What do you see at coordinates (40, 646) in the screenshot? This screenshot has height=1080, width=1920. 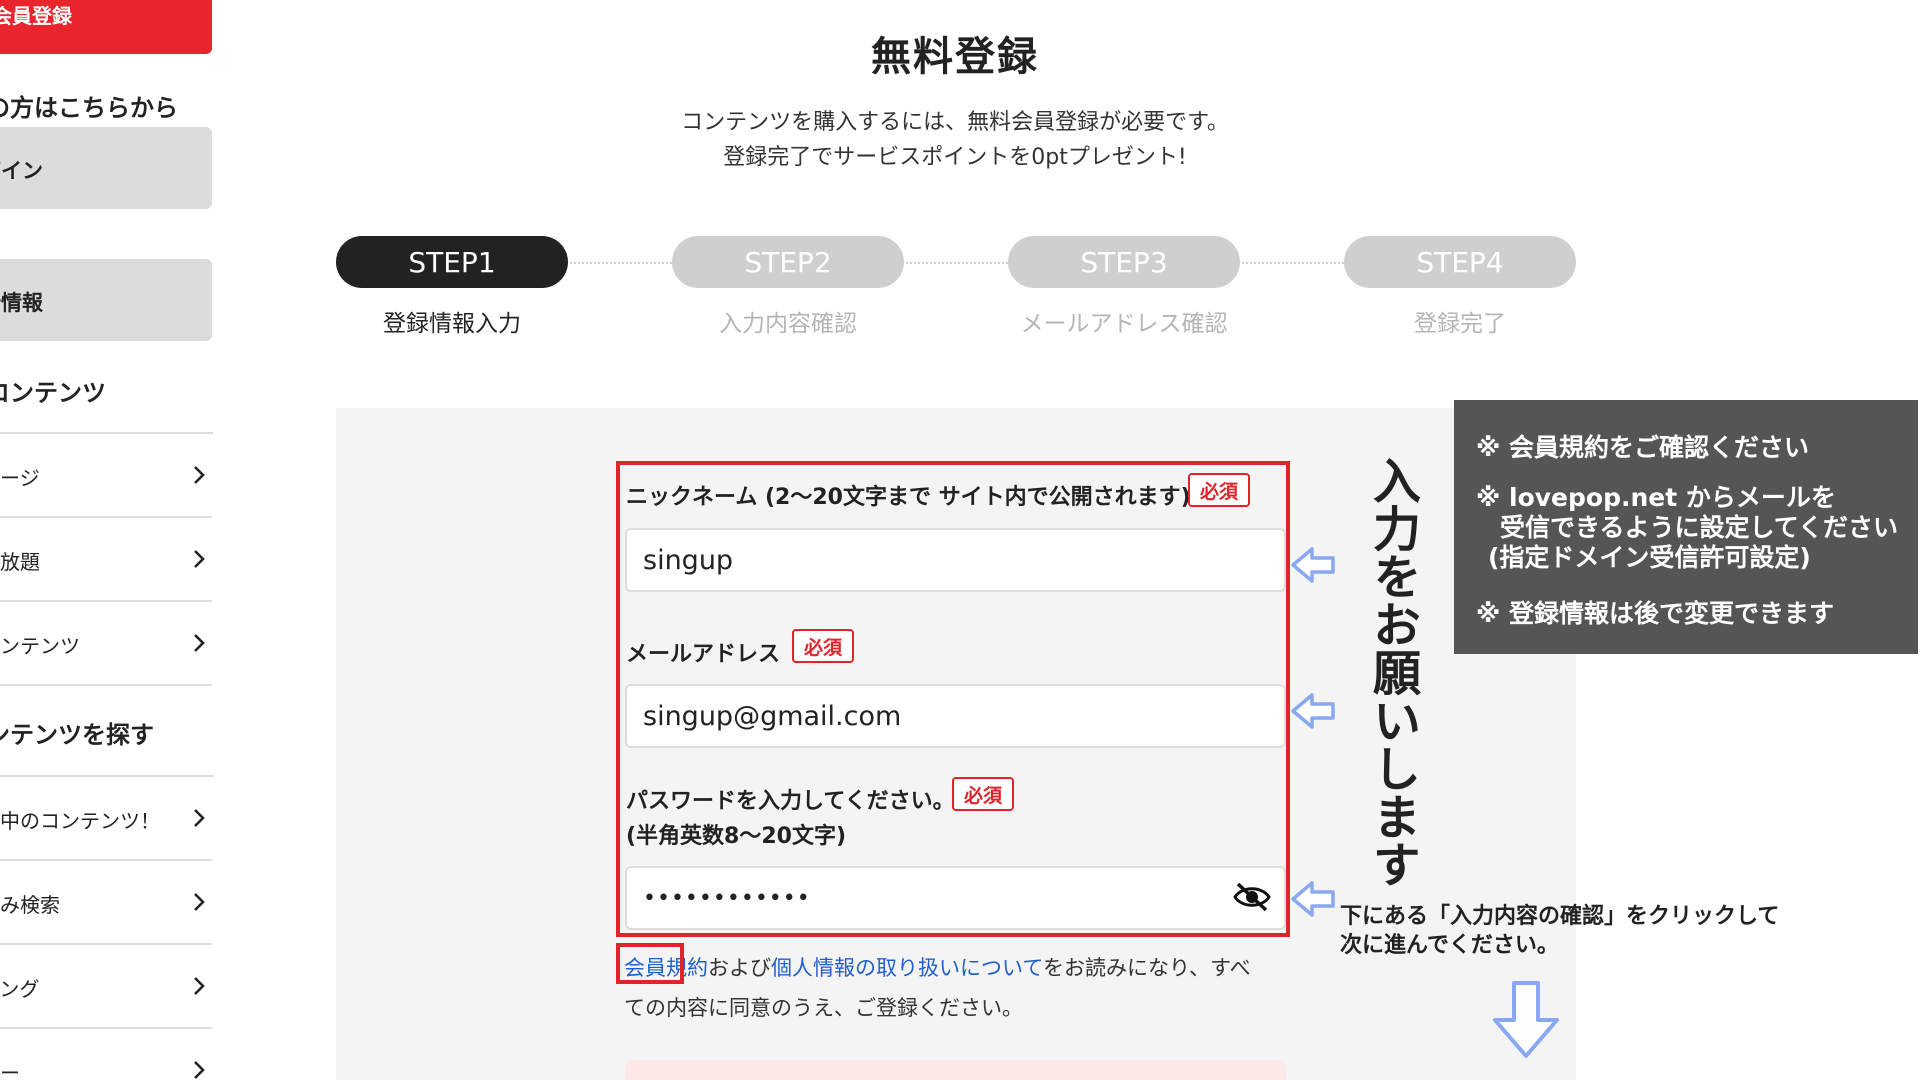 I see `sidebar-item-label: コンテンツ` at bounding box center [40, 646].